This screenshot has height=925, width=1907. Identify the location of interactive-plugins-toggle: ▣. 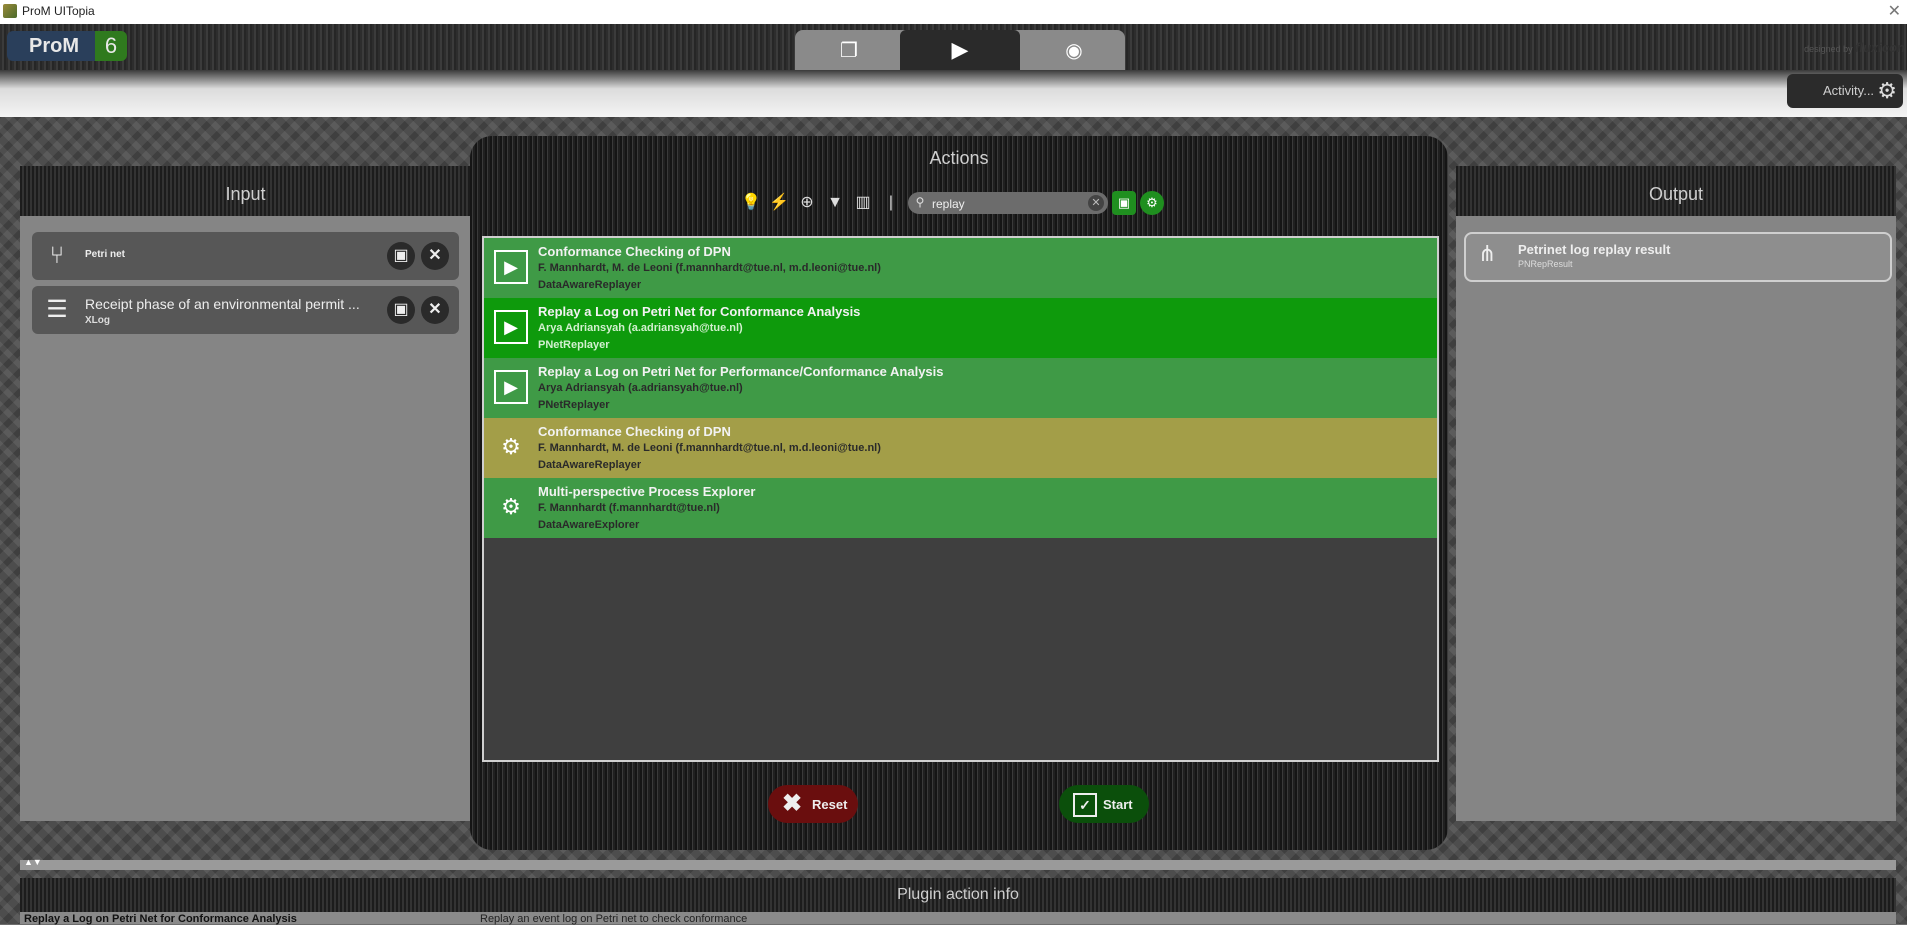
(1124, 203).